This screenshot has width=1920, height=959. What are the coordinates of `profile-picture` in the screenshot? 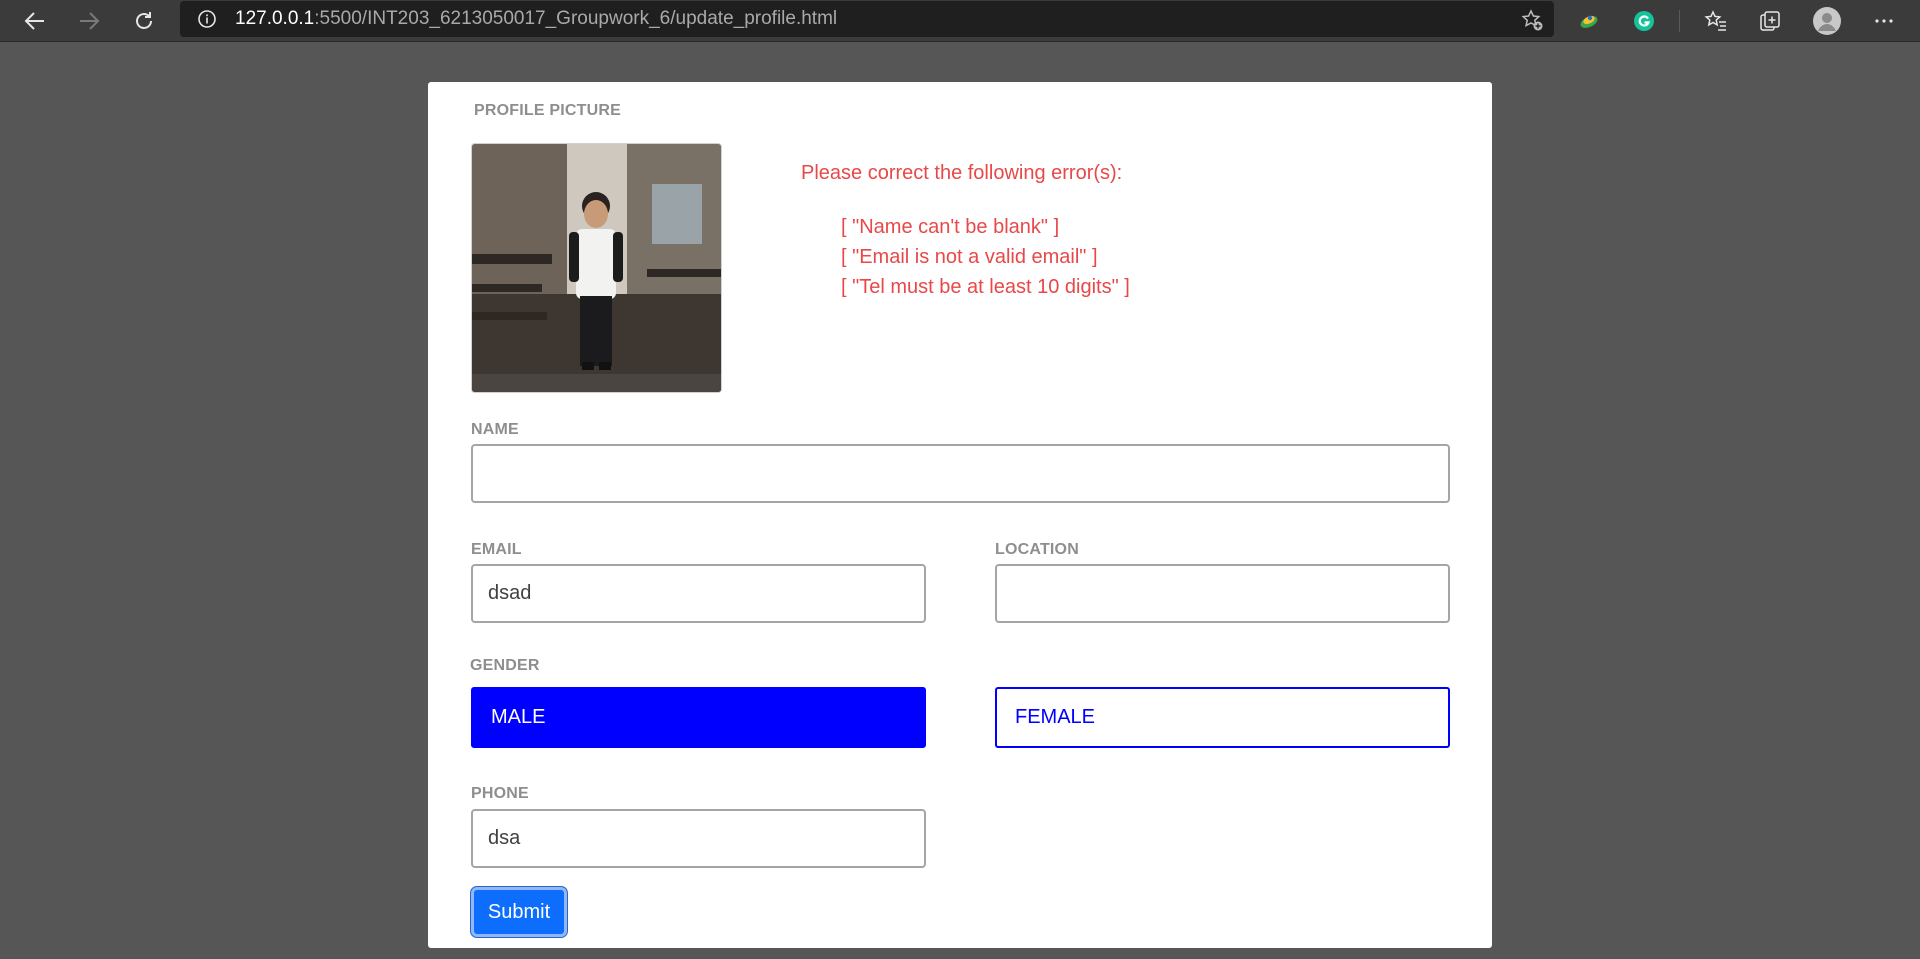 It's located at (596, 268).